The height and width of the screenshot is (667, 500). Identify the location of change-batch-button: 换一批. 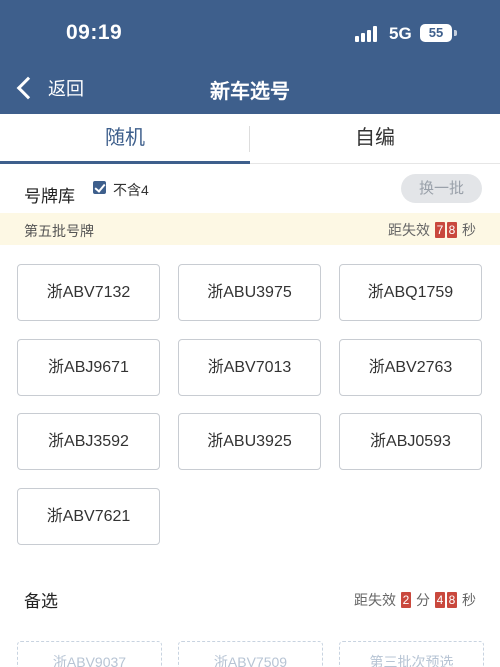
(441, 188).